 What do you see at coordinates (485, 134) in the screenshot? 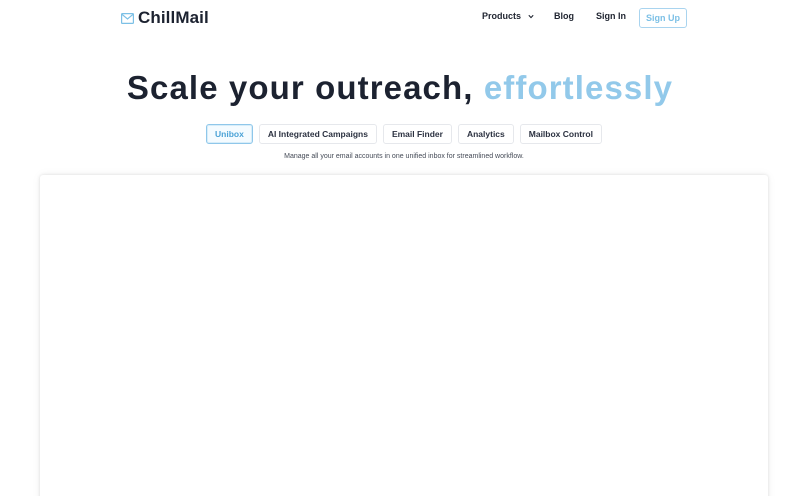
I see `tab-analytics: Analytics` at bounding box center [485, 134].